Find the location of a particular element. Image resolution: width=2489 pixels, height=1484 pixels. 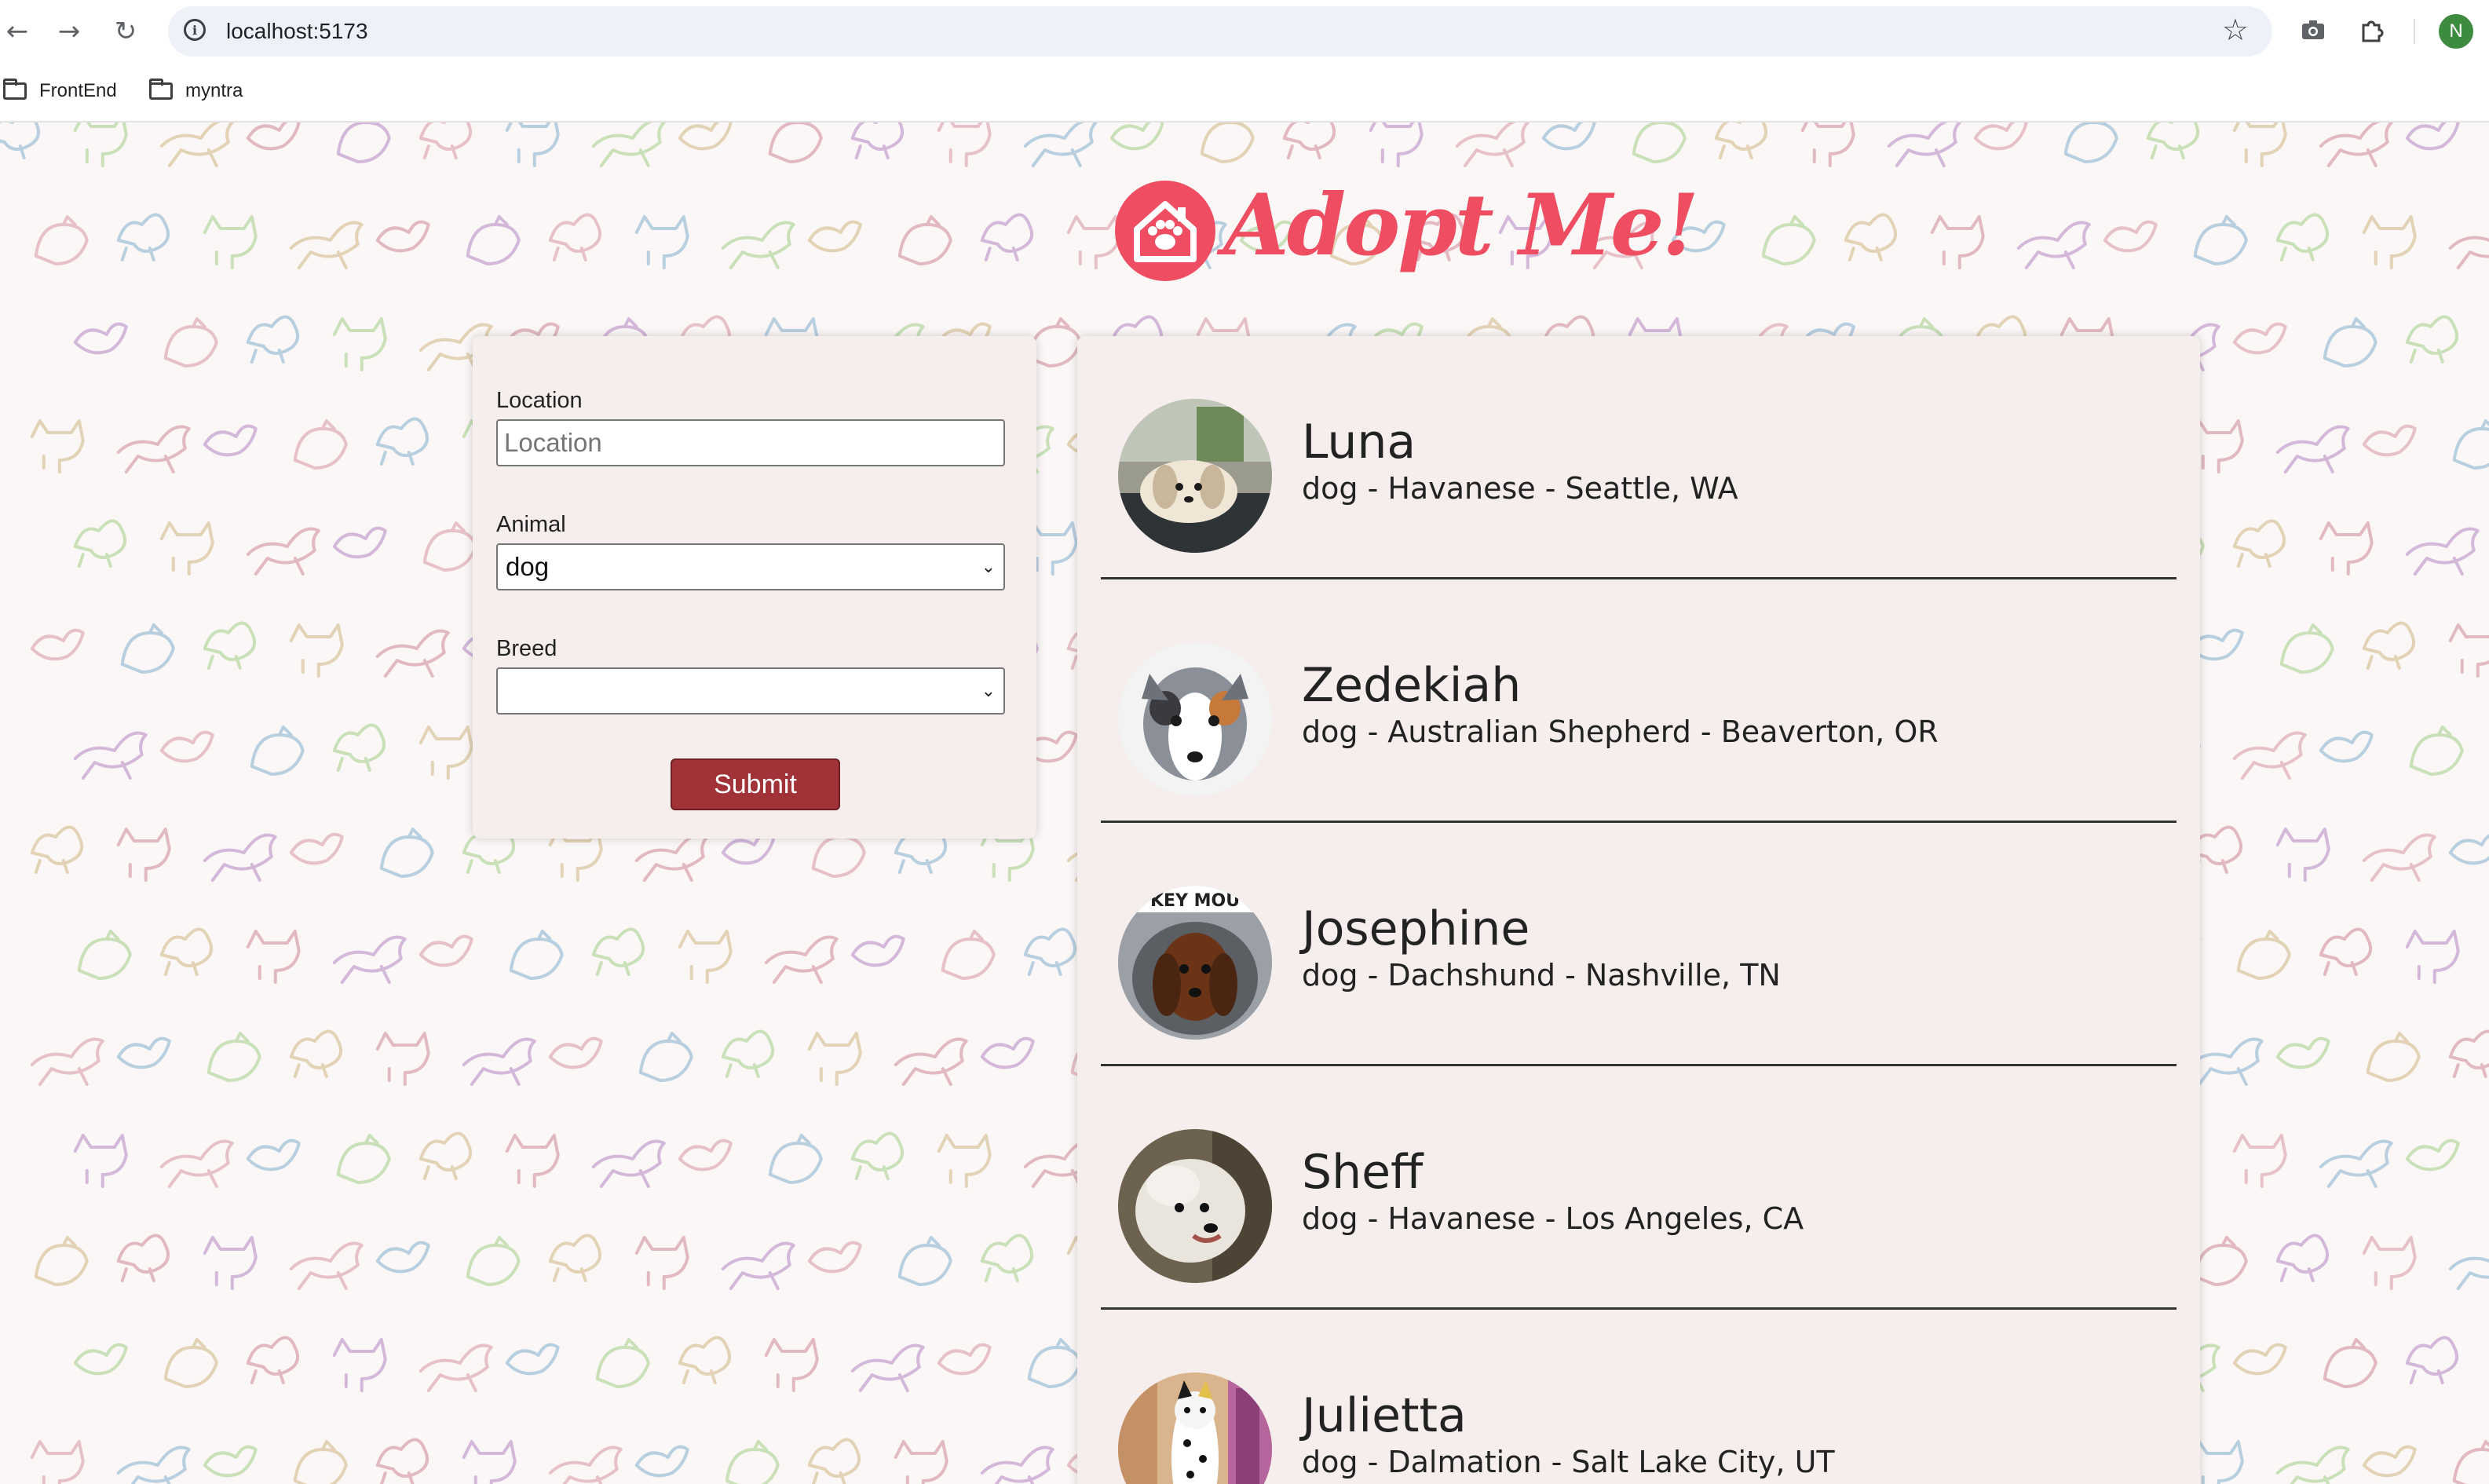

back-icon: ← is located at coordinates (17, 32).